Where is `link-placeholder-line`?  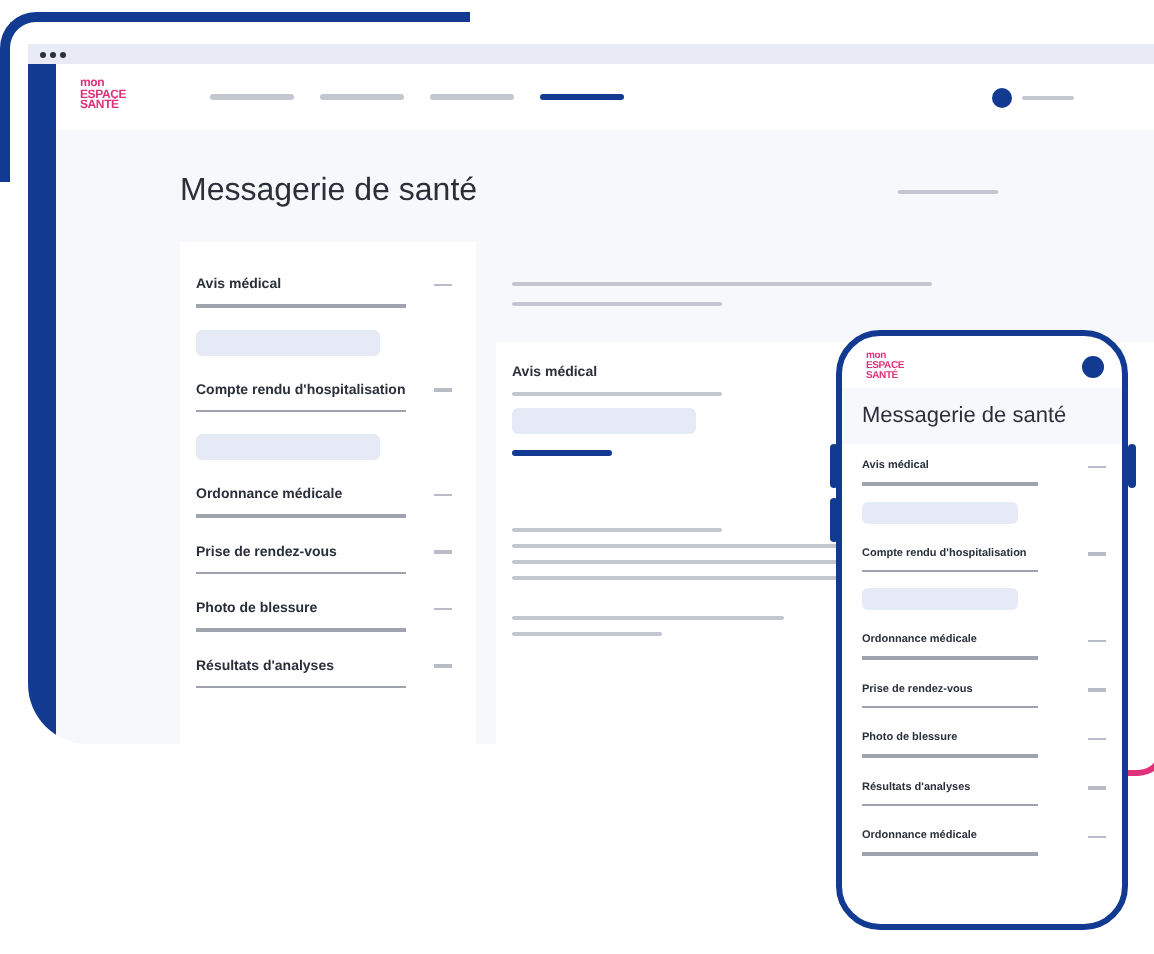
link-placeholder-line is located at coordinates (562, 453).